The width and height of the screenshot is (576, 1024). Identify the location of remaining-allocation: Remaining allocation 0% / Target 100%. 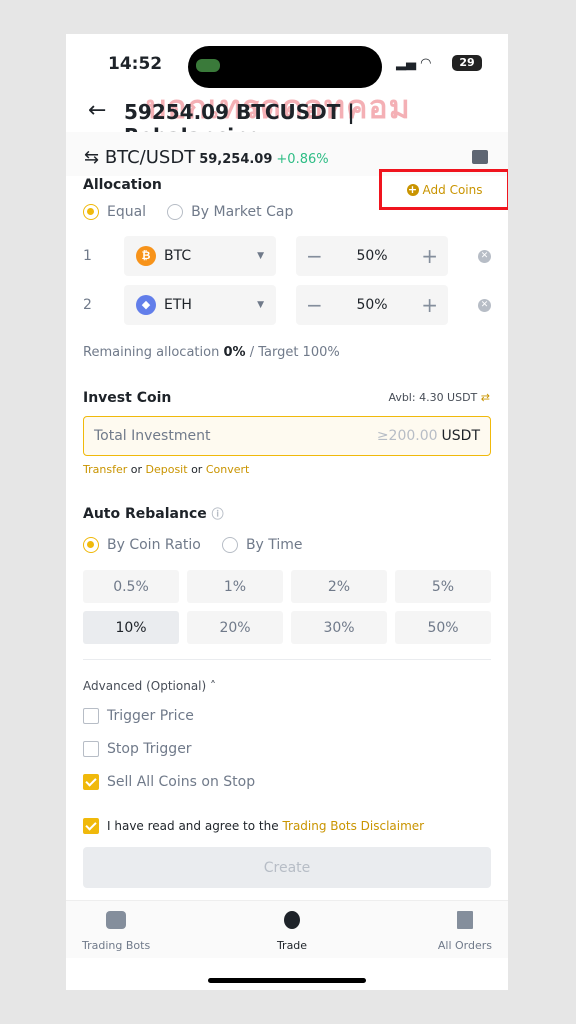
(211, 352).